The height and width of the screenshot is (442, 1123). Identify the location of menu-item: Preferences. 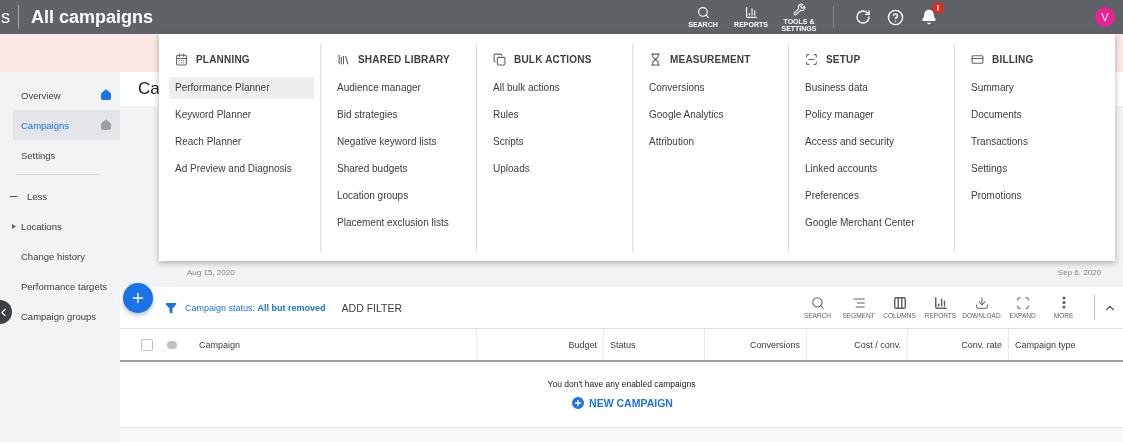
(873, 196).